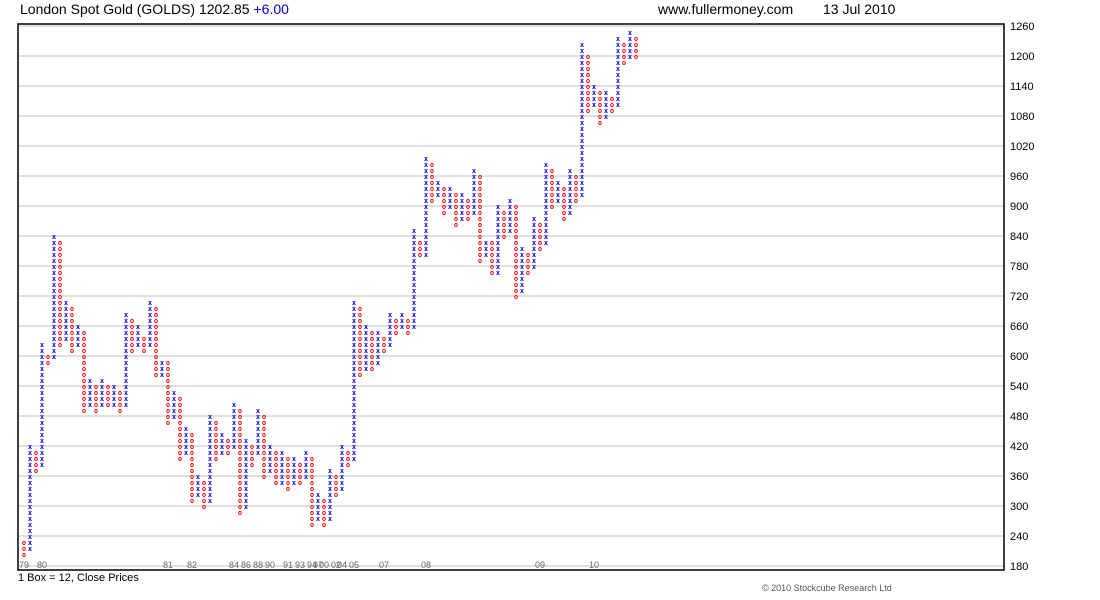  Describe the element at coordinates (24, 565) in the screenshot. I see `x-year-label: 79` at that location.